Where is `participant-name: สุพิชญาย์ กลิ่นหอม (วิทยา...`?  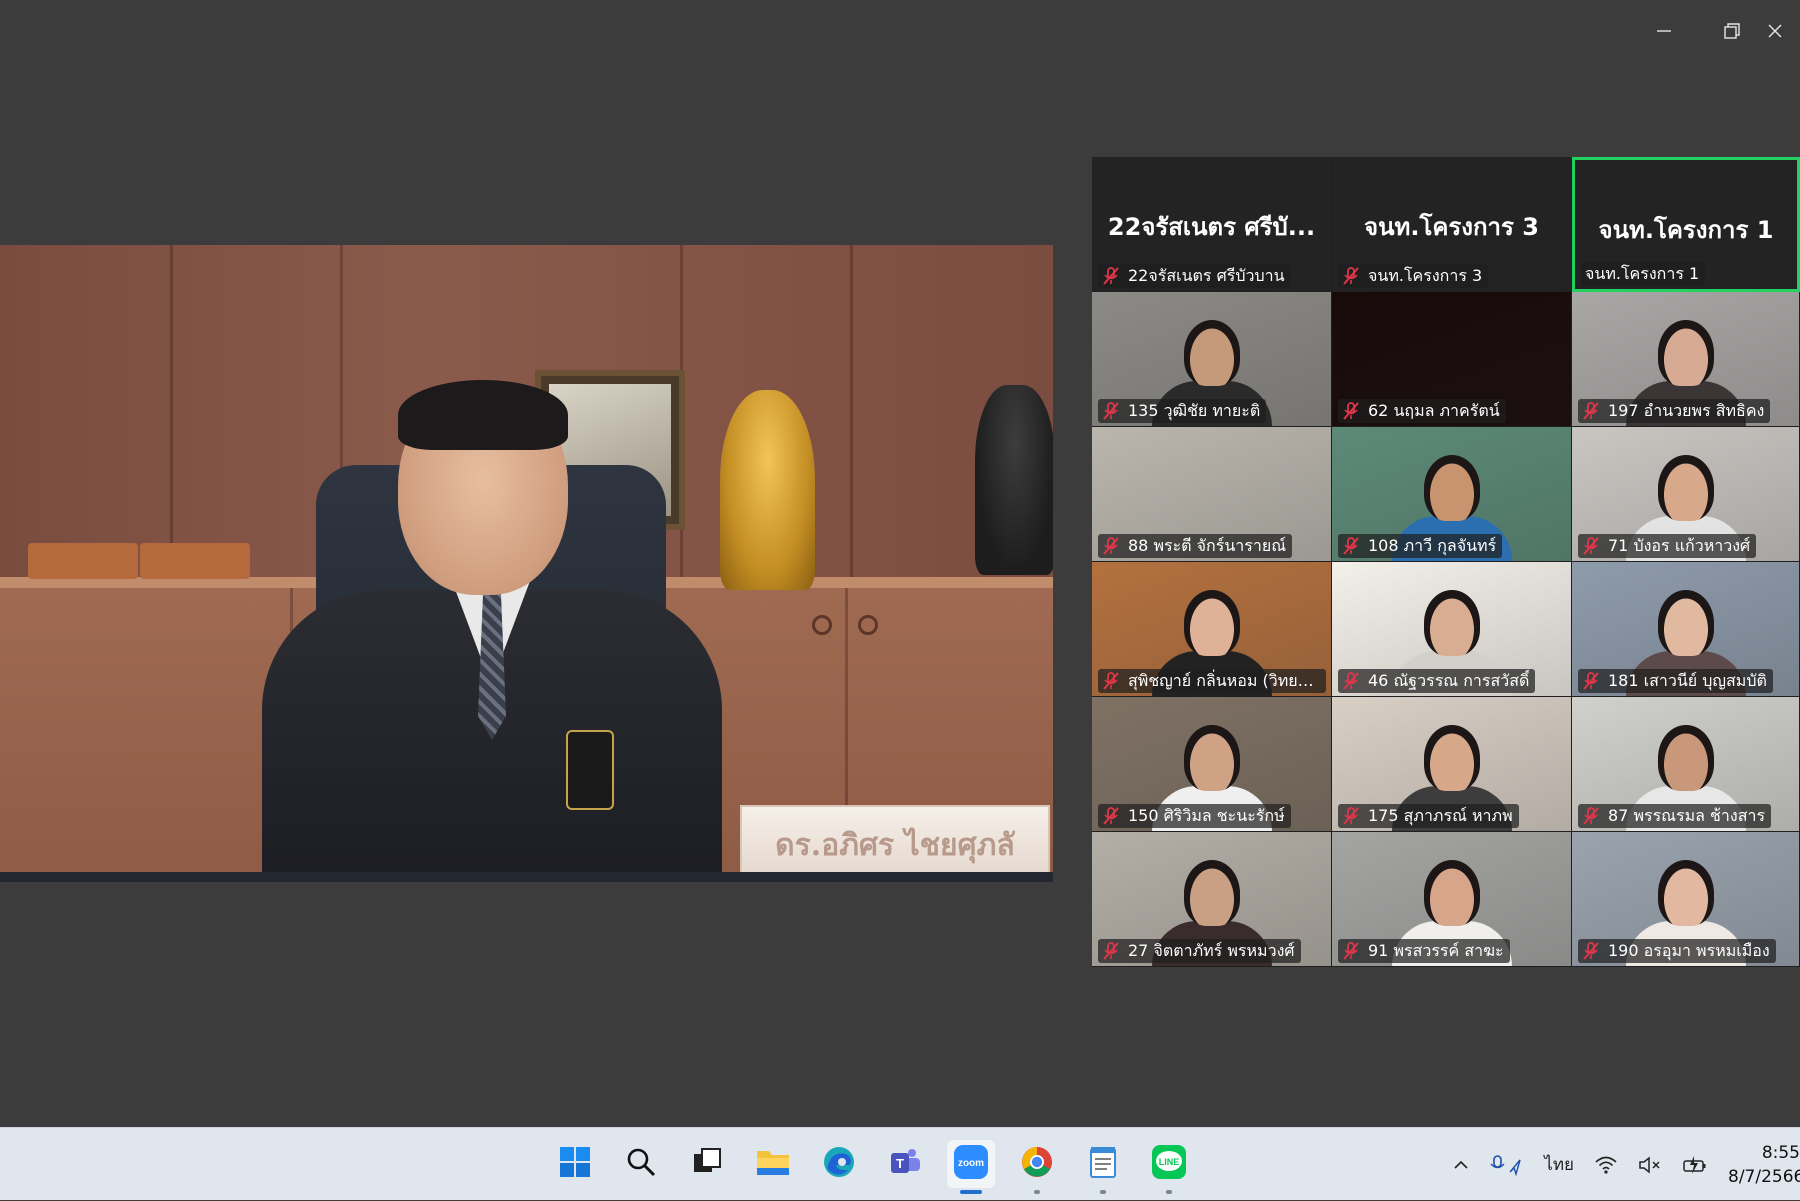 participant-name: สุพิชญาย์ กลิ่นหอม (วิทยา... is located at coordinates (1224, 680).